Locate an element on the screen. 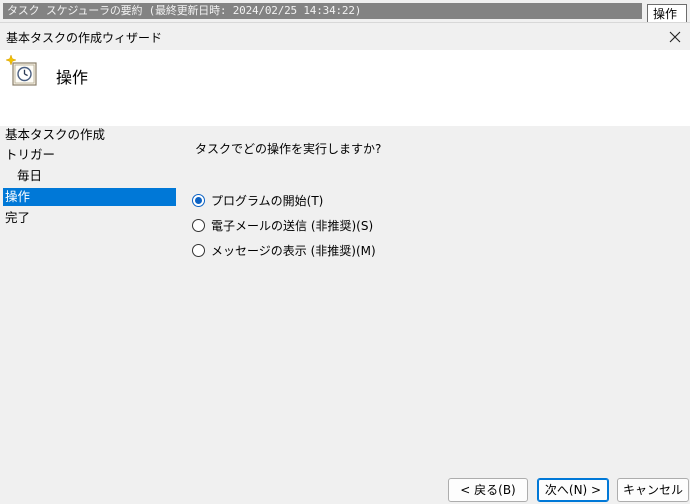 This screenshot has width=690, height=504. radio-start-program: プログラムの開始(T) is located at coordinates (257, 200).